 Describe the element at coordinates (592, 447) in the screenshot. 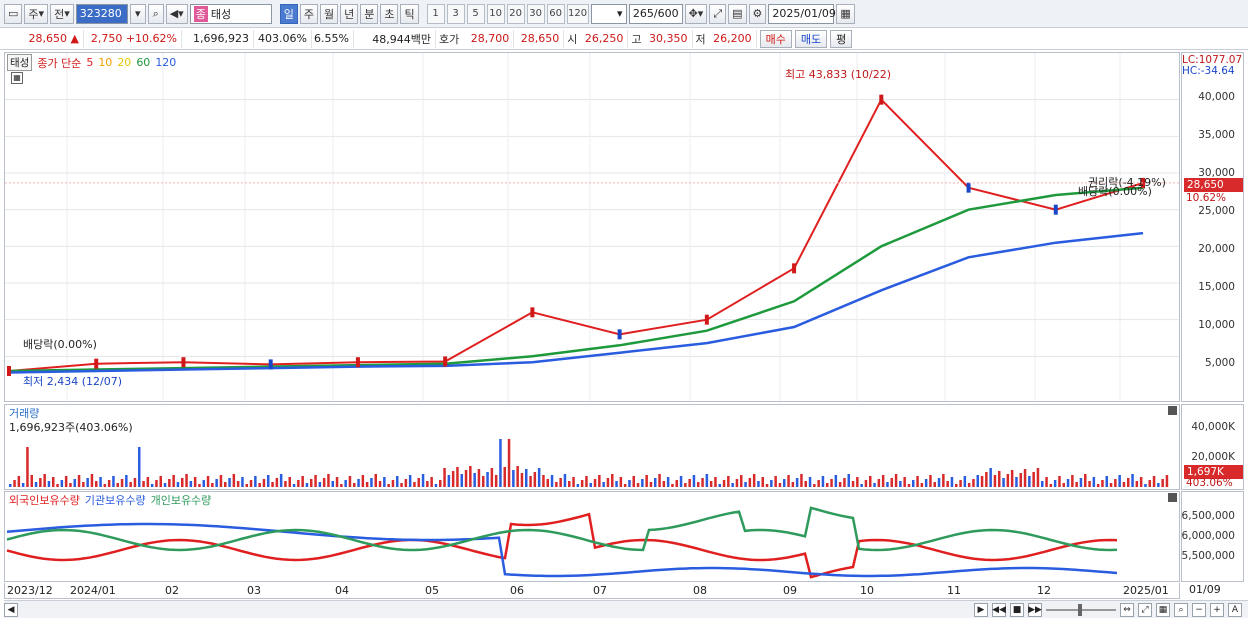

I see `volume-panel: 거래량 1,696,923주(403.06%)` at that location.